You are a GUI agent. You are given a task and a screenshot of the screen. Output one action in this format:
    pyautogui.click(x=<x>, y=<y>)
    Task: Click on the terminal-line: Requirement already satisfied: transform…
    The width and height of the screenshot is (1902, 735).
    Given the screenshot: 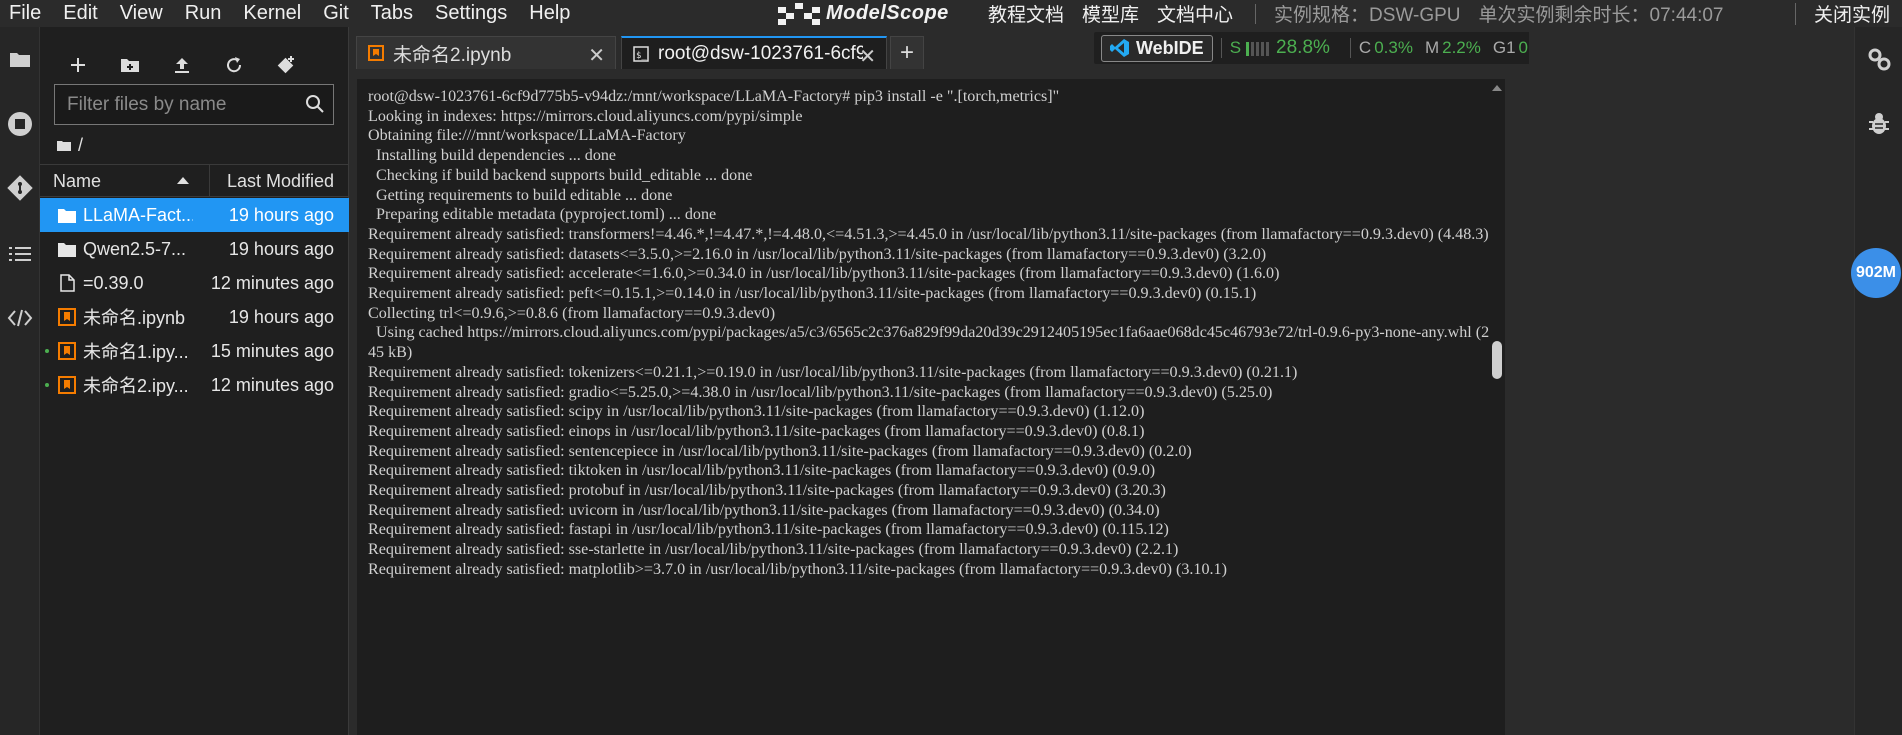 What is the action you would take?
    pyautogui.click(x=928, y=234)
    